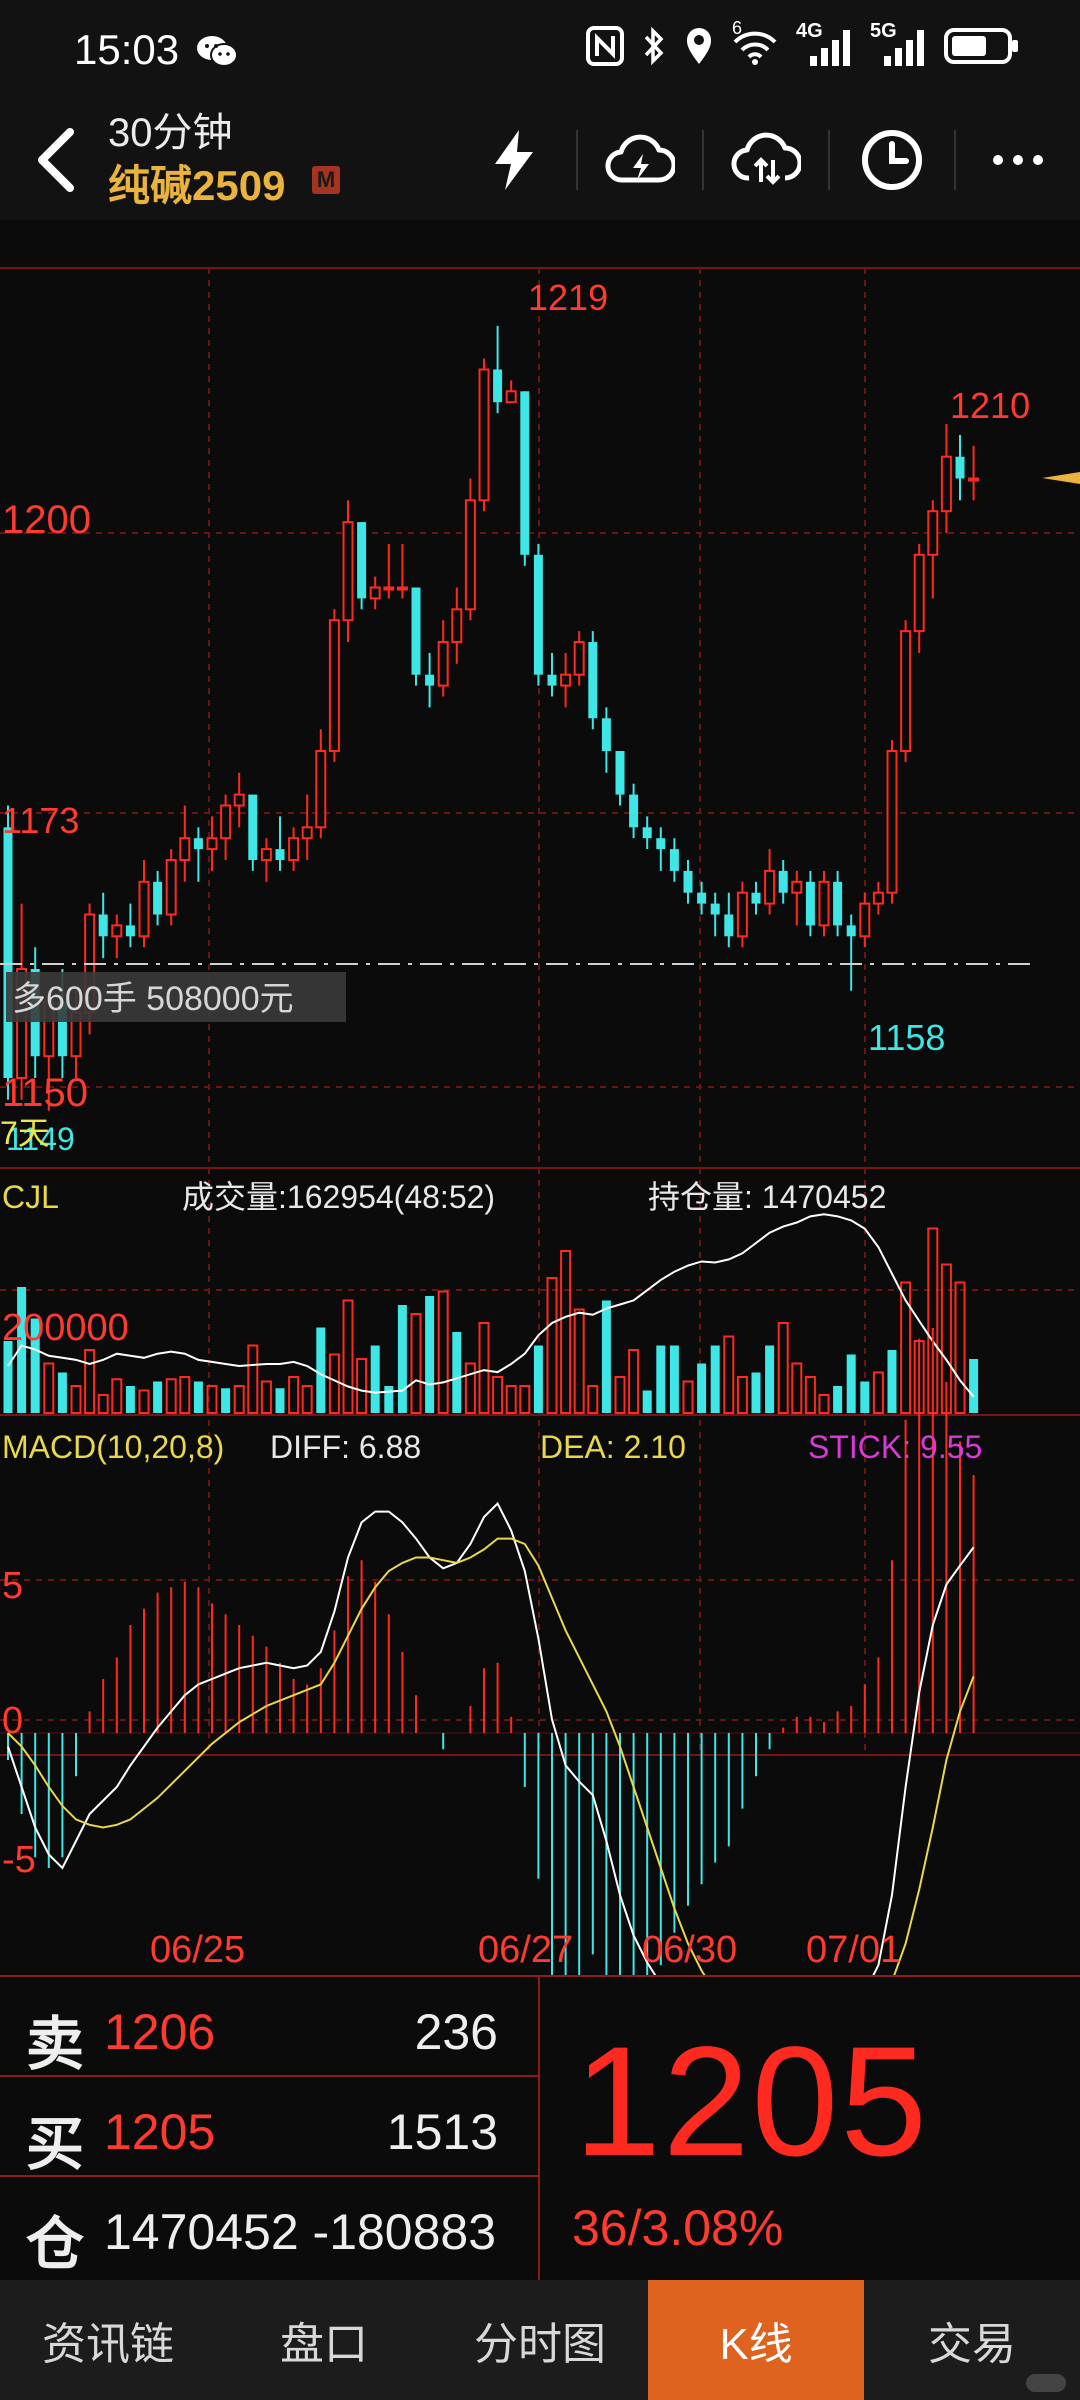 The image size is (1080, 2400). Describe the element at coordinates (108, 2340) in the screenshot. I see `tab-news-chain: 资讯链` at that location.